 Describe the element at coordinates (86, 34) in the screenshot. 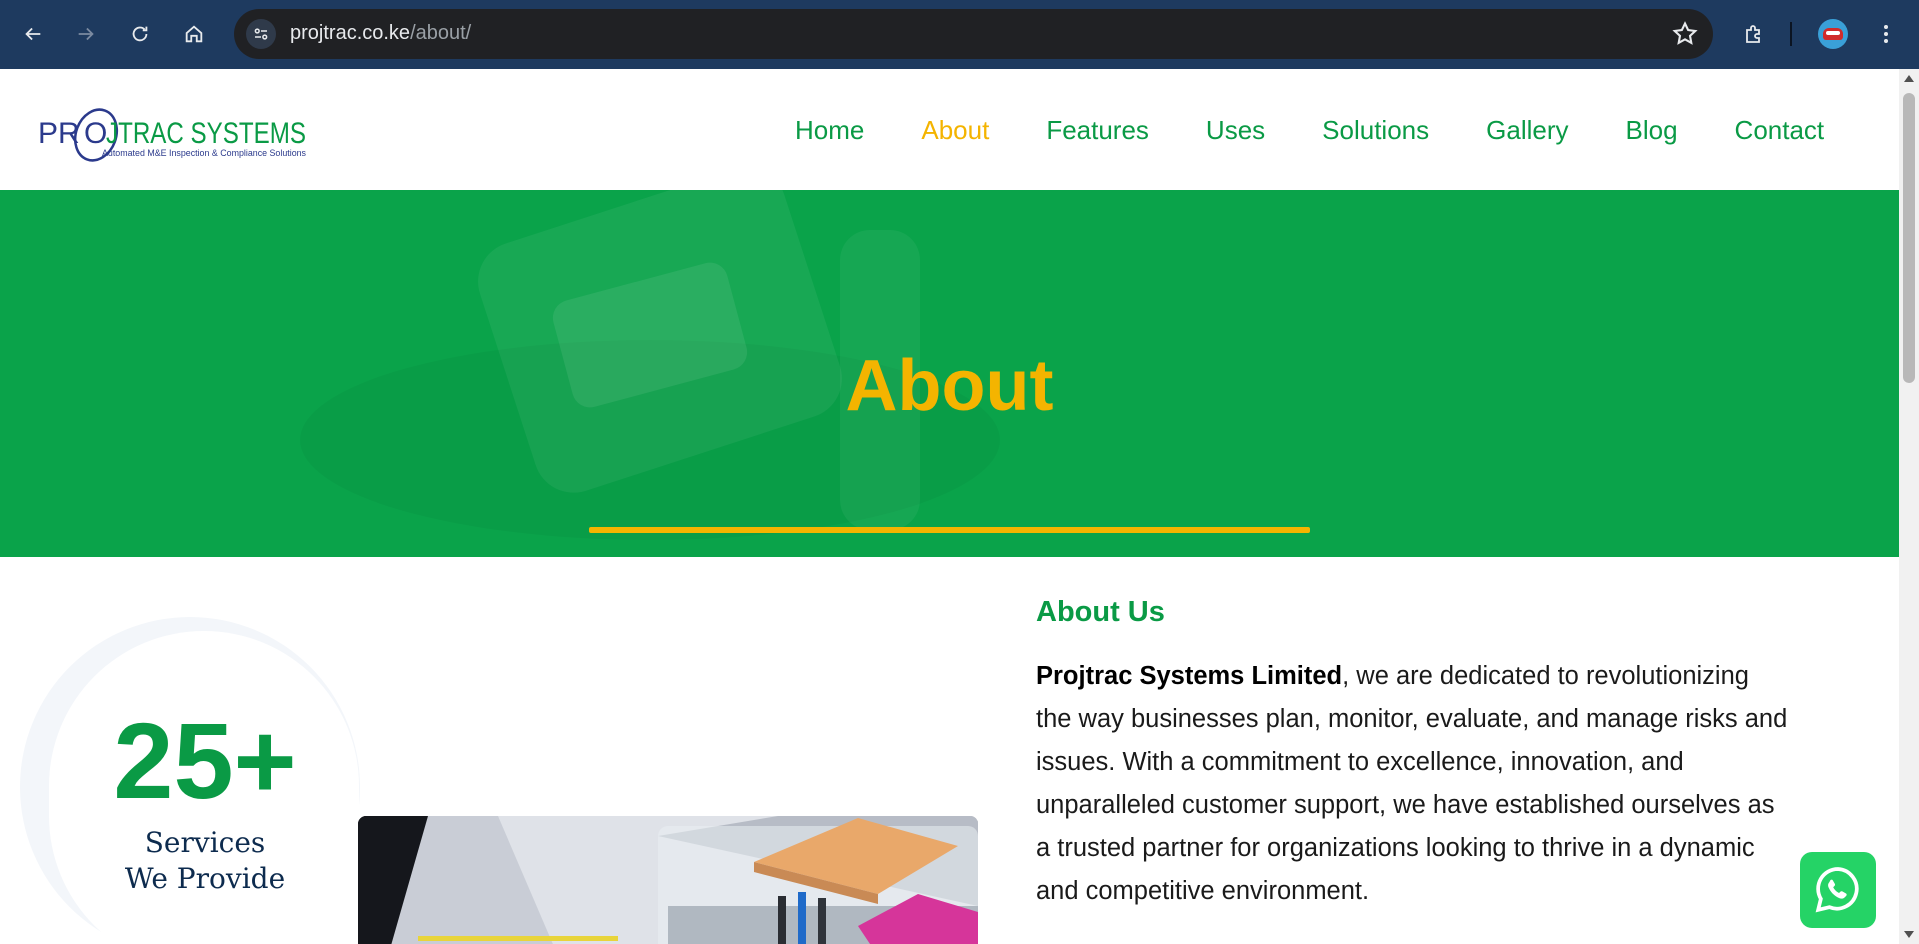

I see `forward-icon` at that location.